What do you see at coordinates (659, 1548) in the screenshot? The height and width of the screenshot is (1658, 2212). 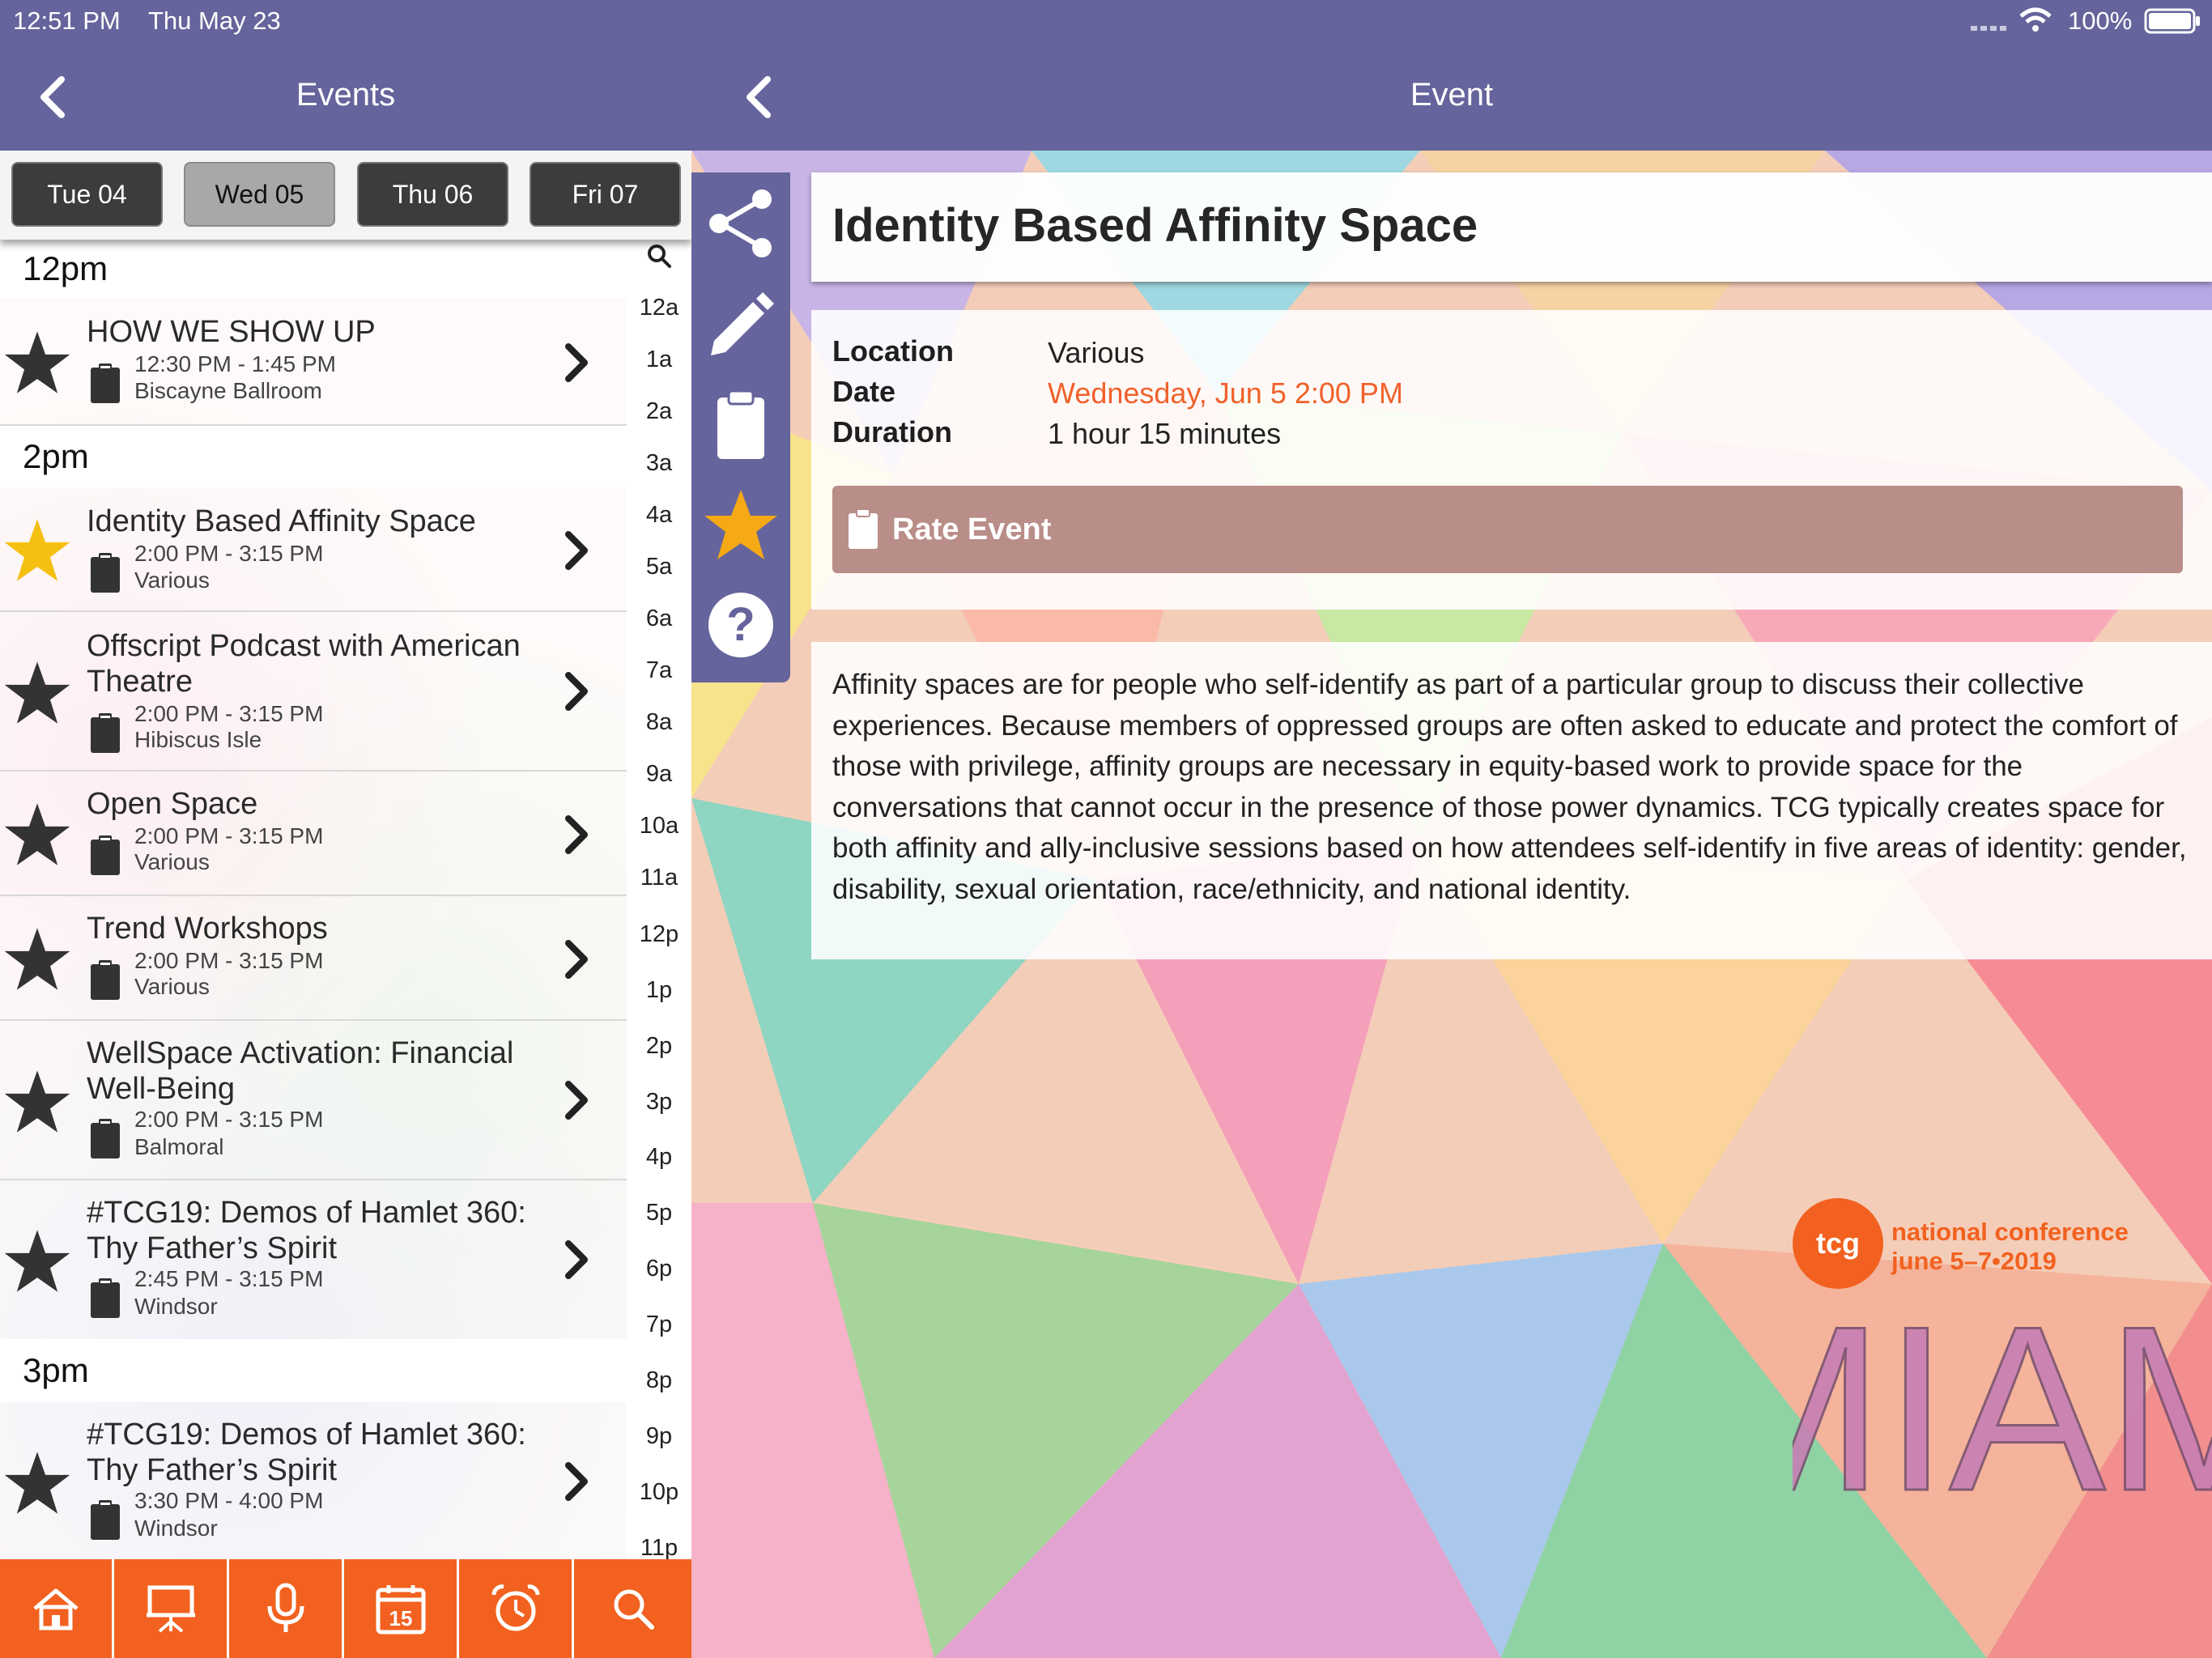 I see `time-index-item: 11p` at bounding box center [659, 1548].